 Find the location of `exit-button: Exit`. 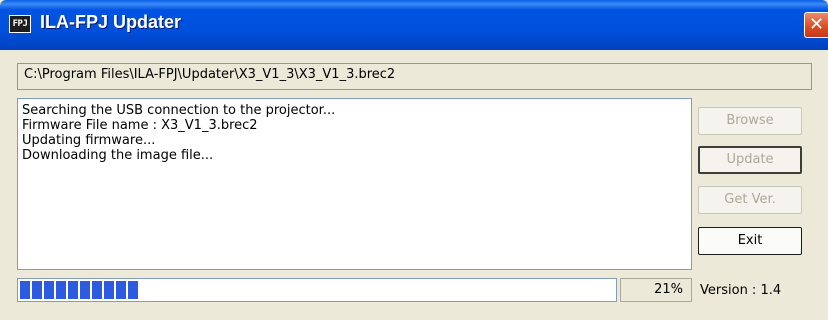

exit-button: Exit is located at coordinates (750, 241).